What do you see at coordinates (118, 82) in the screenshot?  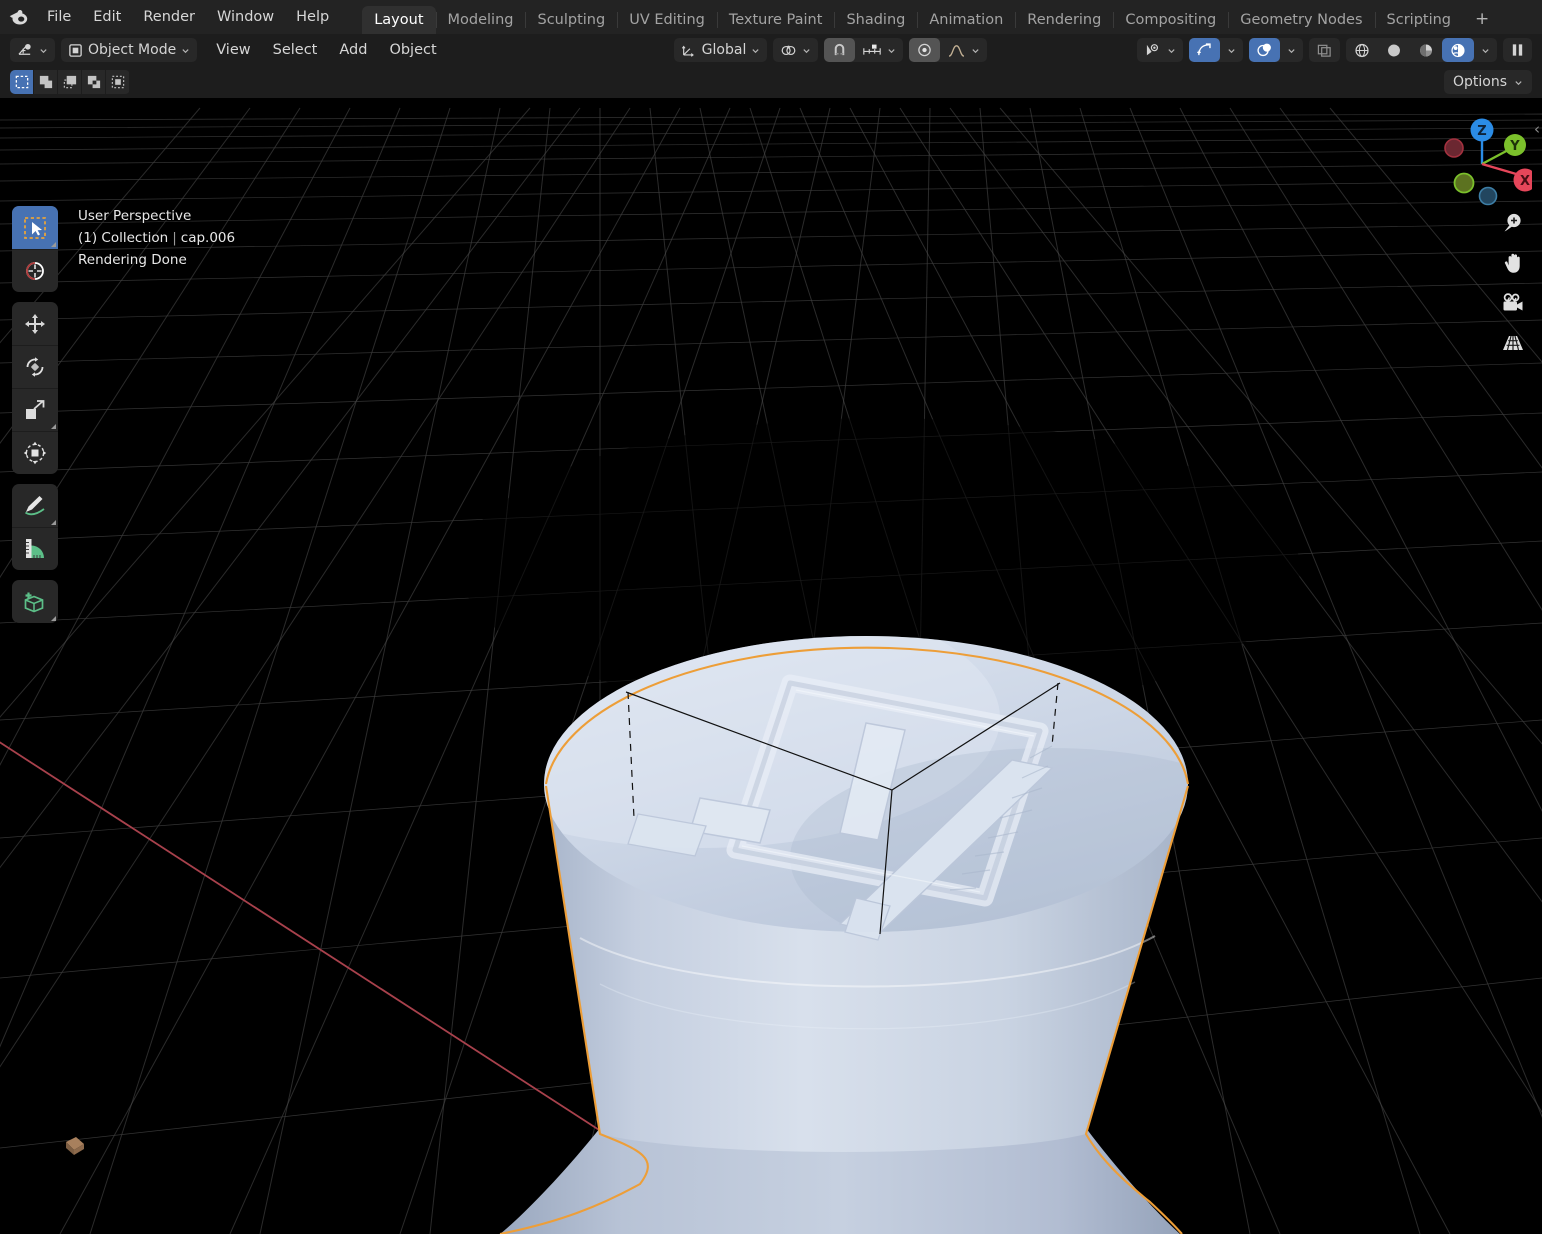 I see `select-intersect-icon` at bounding box center [118, 82].